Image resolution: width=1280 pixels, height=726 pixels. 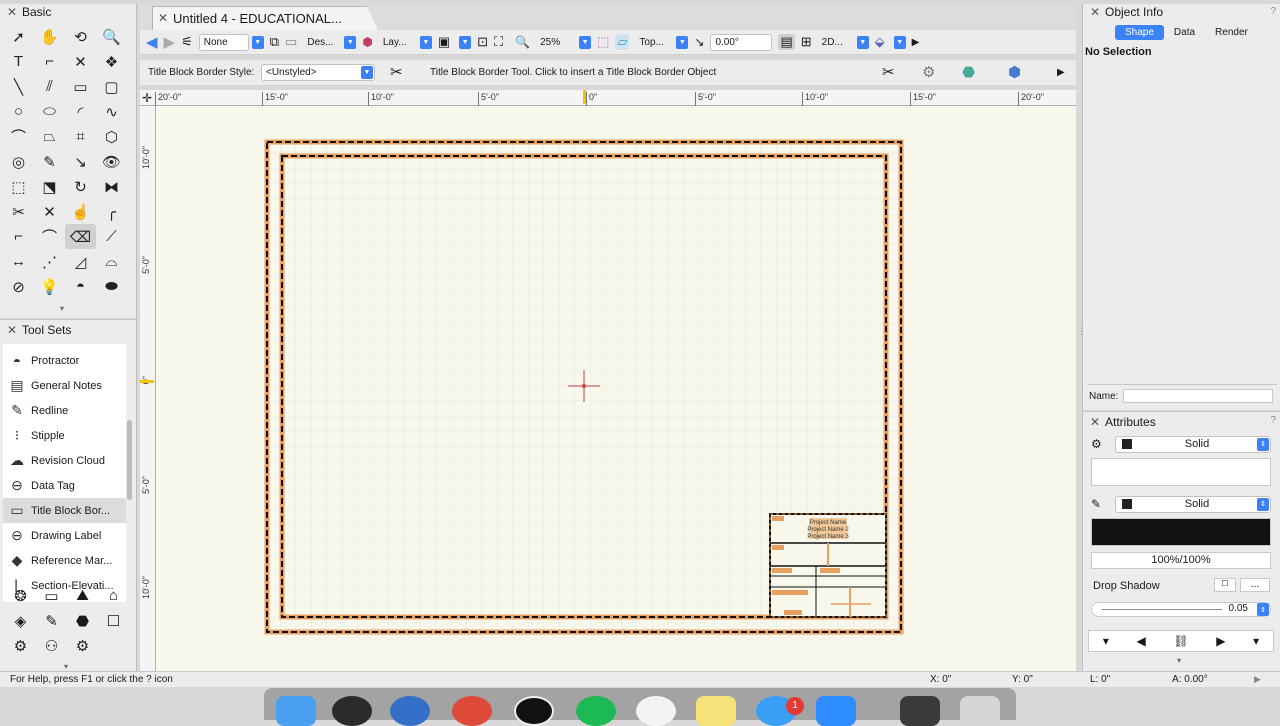 I want to click on tool-set-item: ◓ Protractor, so click(x=64, y=360).